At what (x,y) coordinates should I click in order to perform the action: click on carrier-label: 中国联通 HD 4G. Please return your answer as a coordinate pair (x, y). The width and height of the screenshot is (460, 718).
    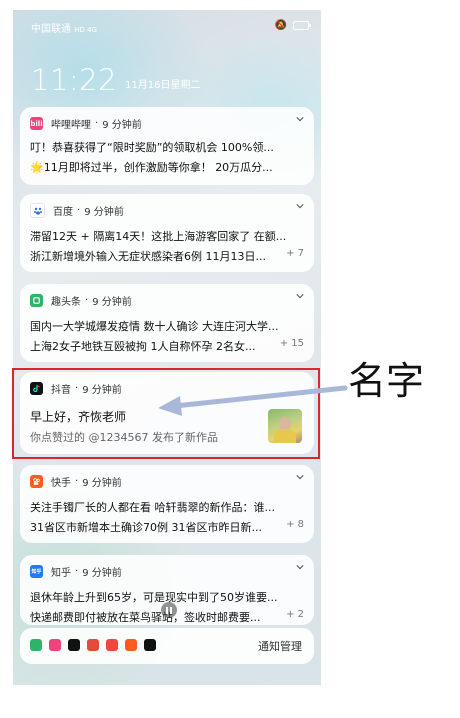
    Looking at the image, I should click on (64, 29).